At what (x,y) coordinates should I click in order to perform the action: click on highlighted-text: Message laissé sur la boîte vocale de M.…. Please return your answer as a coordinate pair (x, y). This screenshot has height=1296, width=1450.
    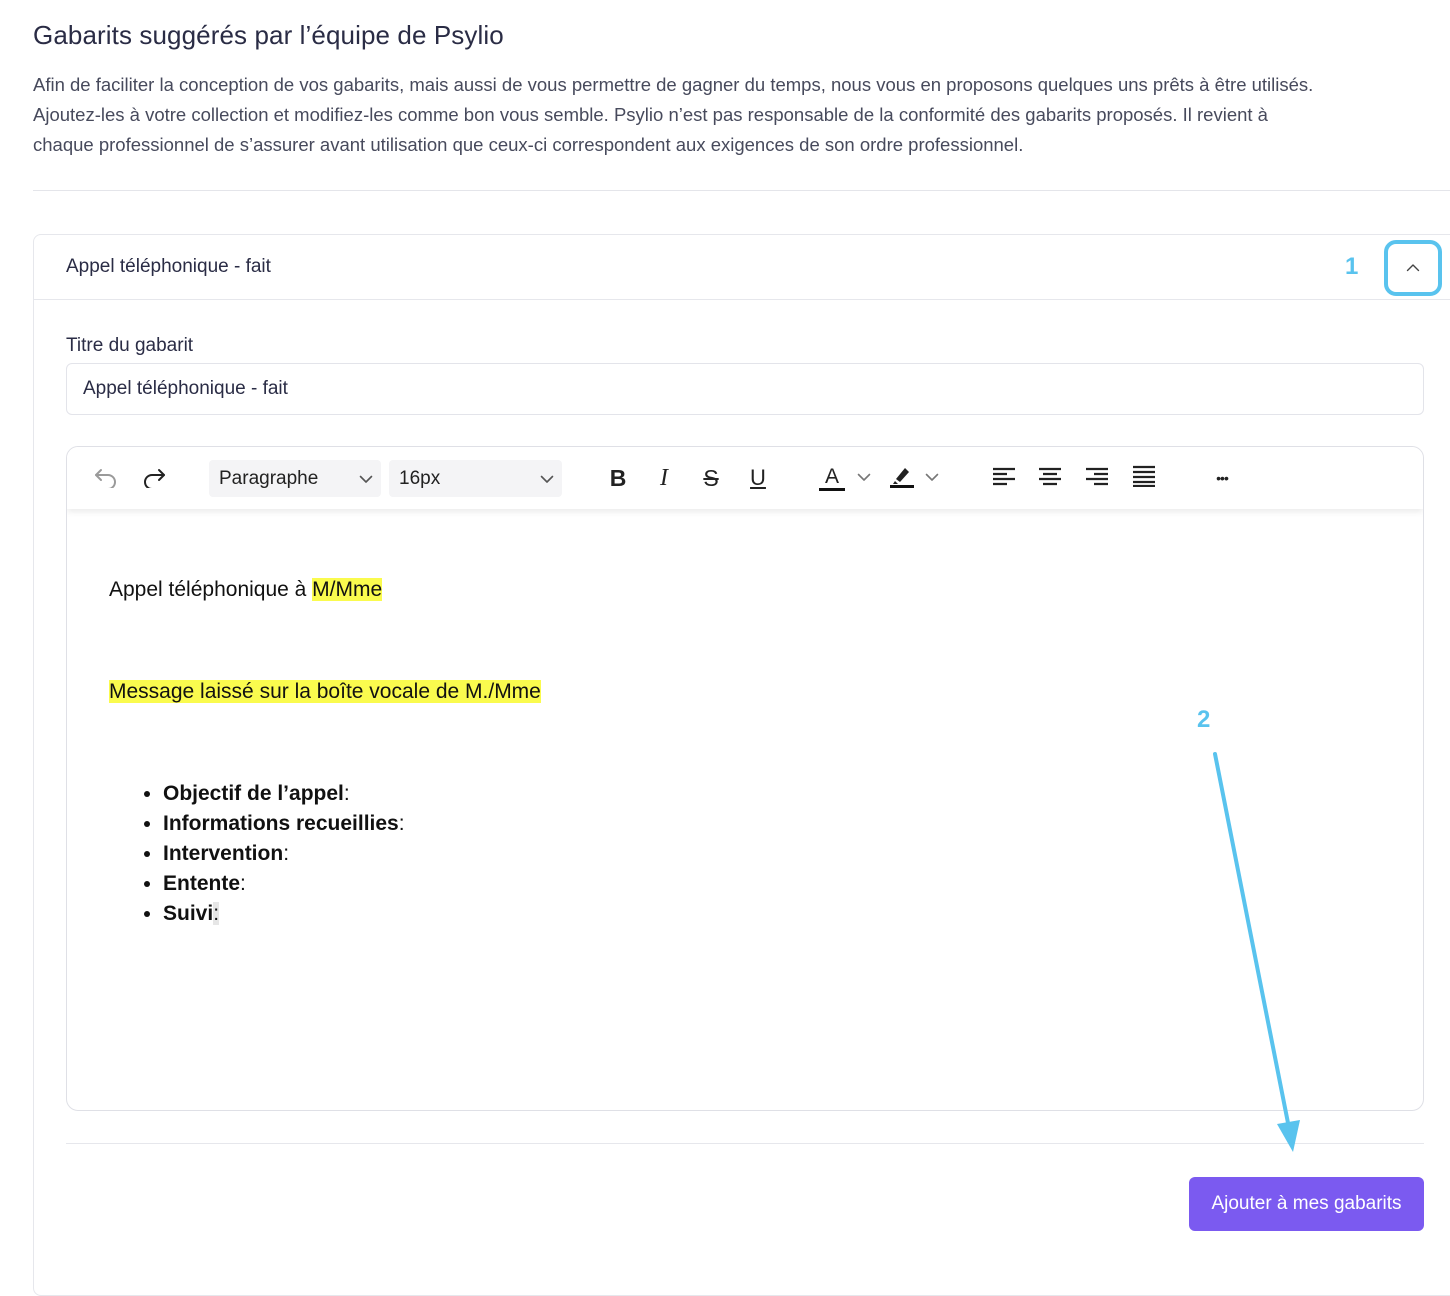
    Looking at the image, I should click on (325, 691).